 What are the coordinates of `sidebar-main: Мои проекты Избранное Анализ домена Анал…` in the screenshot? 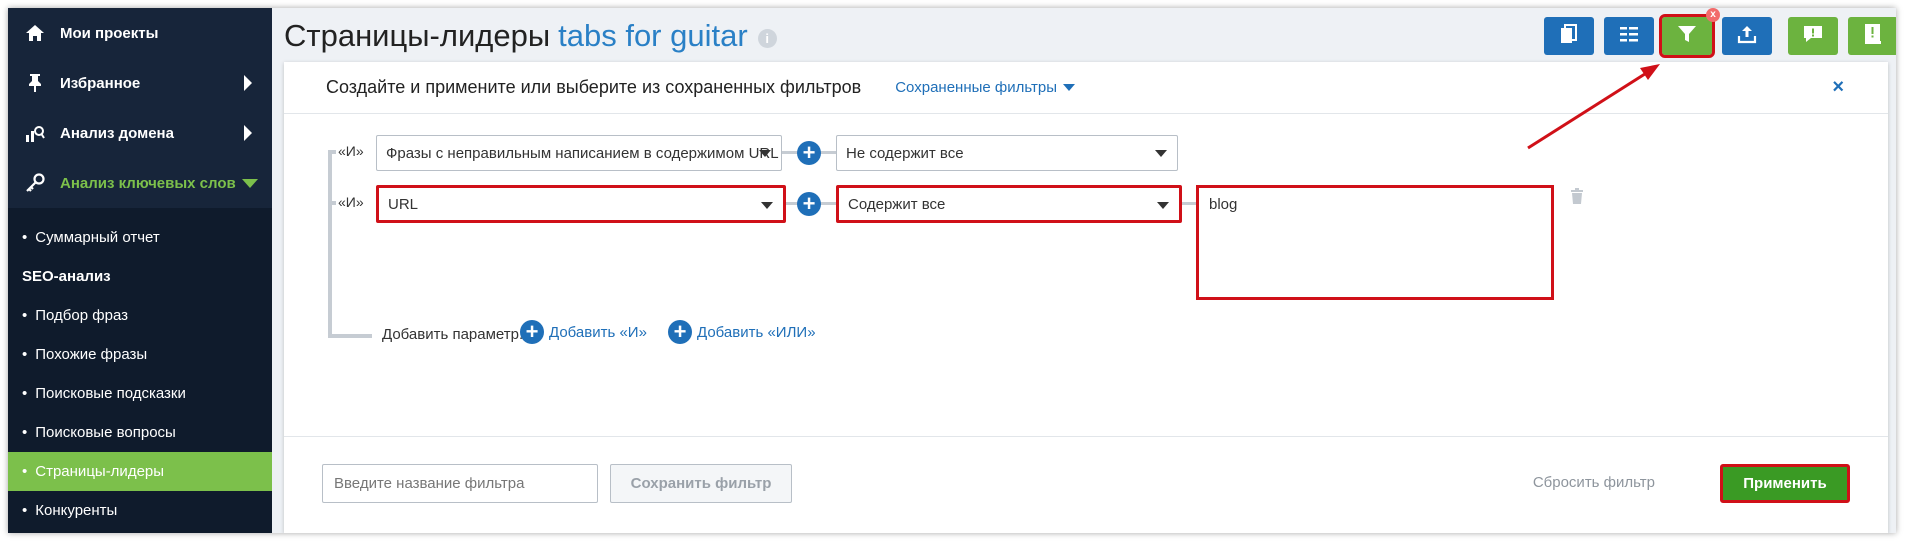 It's located at (140, 108).